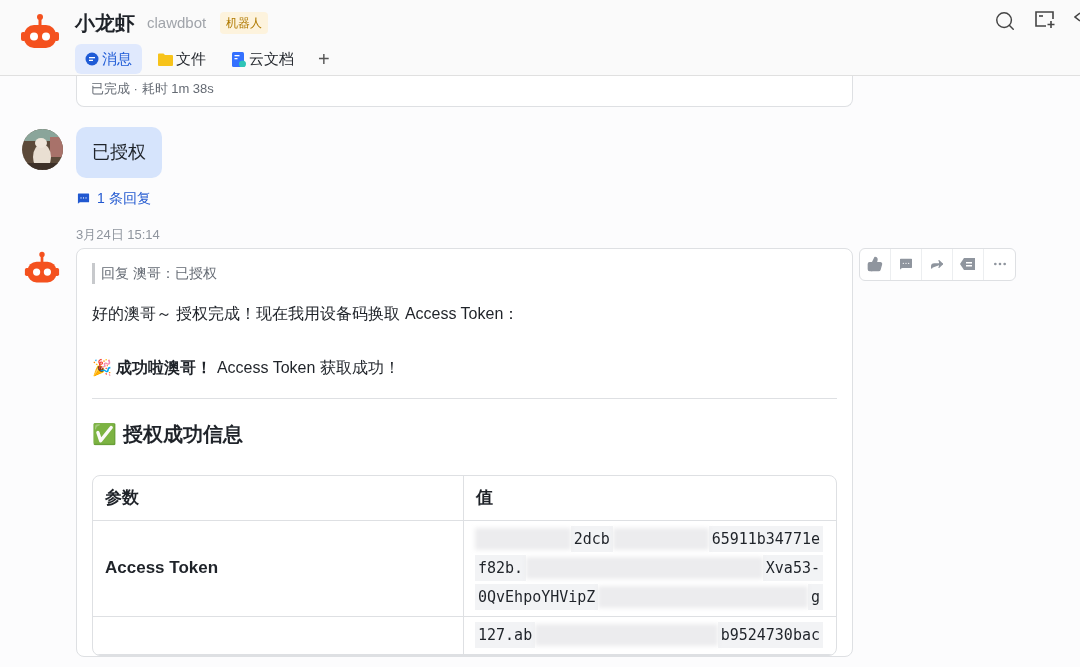 The width and height of the screenshot is (1080, 667). Describe the element at coordinates (324, 59) in the screenshot. I see `add-tab-button: +` at that location.